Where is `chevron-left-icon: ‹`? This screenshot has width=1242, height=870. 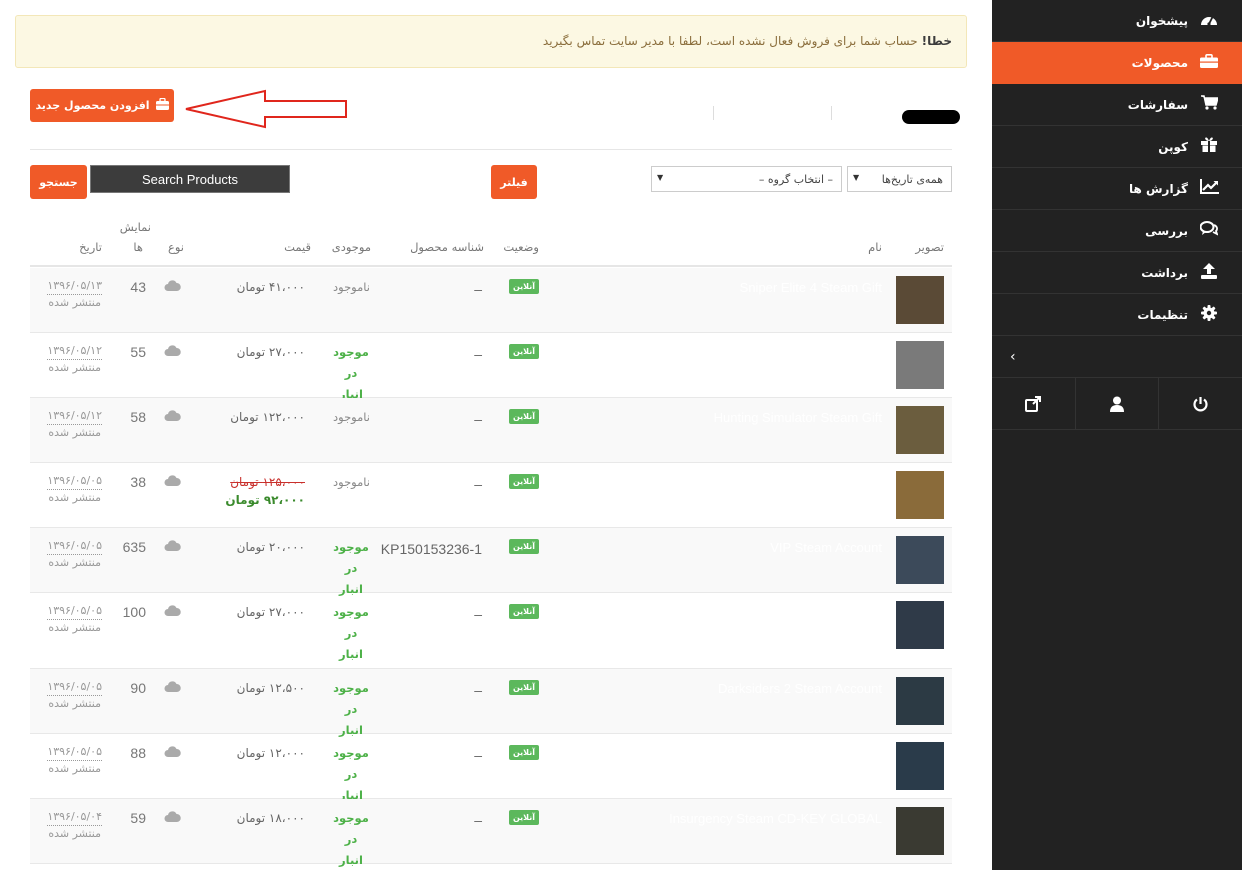
chevron-left-icon: ‹ is located at coordinates (1013, 356).